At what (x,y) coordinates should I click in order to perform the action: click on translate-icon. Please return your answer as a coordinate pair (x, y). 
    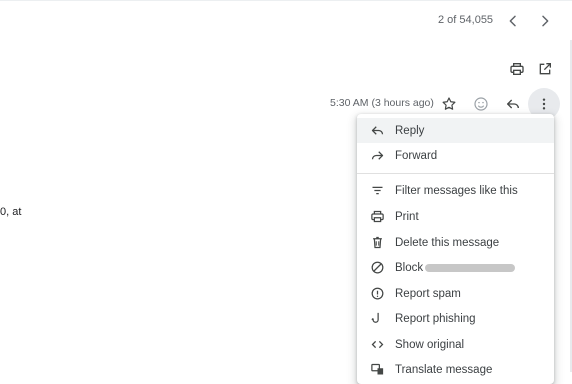
    Looking at the image, I should click on (377, 370).